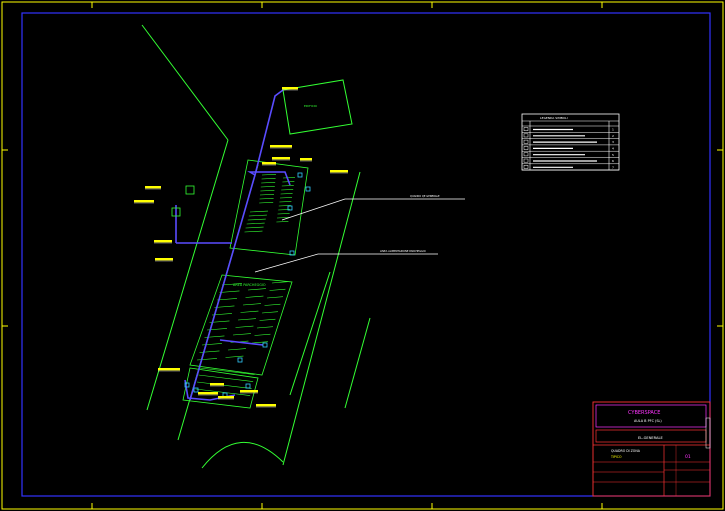  What do you see at coordinates (554, 118) in the screenshot?
I see `legend-title: LEGENDA SIMBOLI` at bounding box center [554, 118].